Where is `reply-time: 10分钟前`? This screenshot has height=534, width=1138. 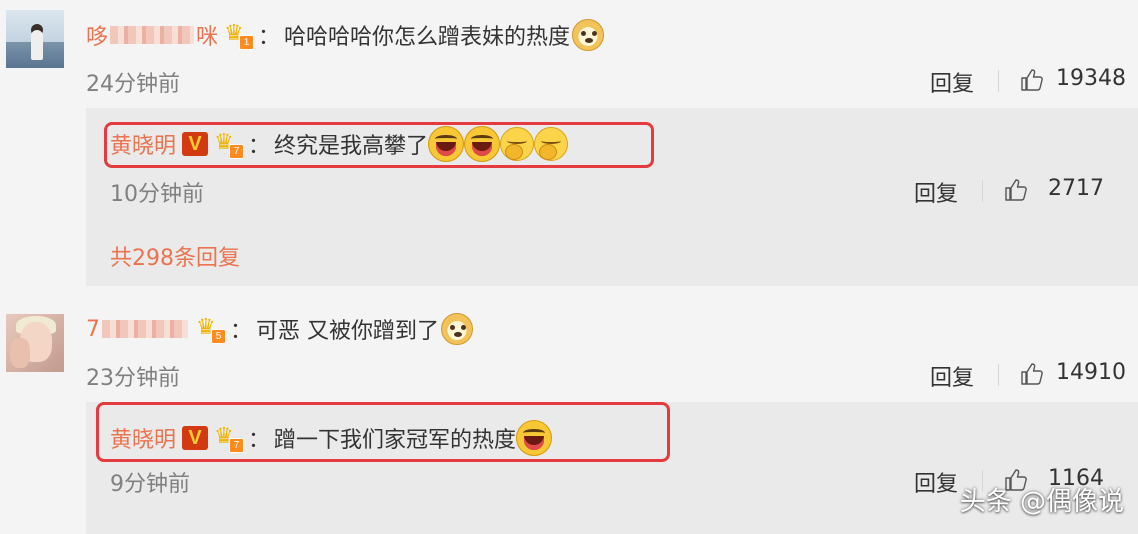 reply-time: 10分钟前 is located at coordinates (157, 194).